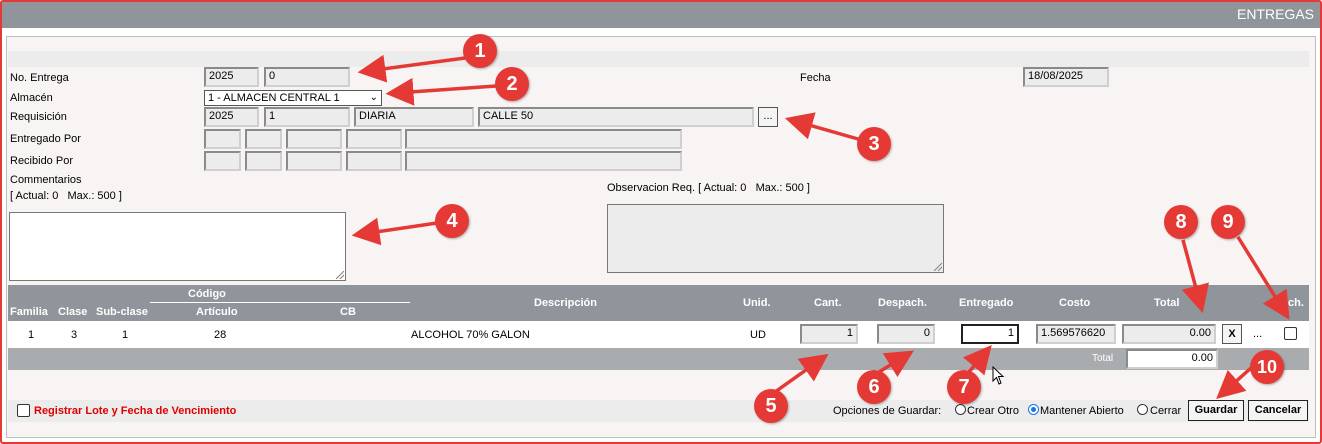 This screenshot has width=1322, height=444. Describe the element at coordinates (1267, 367) in the screenshot. I see `annotation-badge-10: 10` at that location.